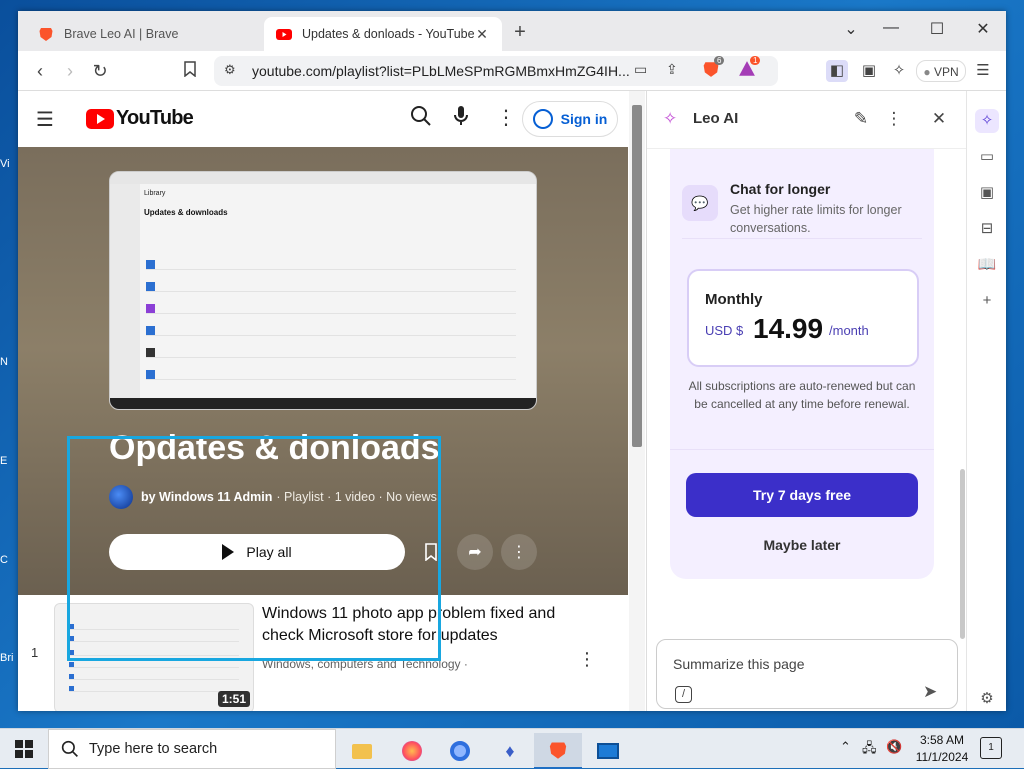  What do you see at coordinates (40, 71) in the screenshot?
I see `back-icon: ‹` at bounding box center [40, 71].